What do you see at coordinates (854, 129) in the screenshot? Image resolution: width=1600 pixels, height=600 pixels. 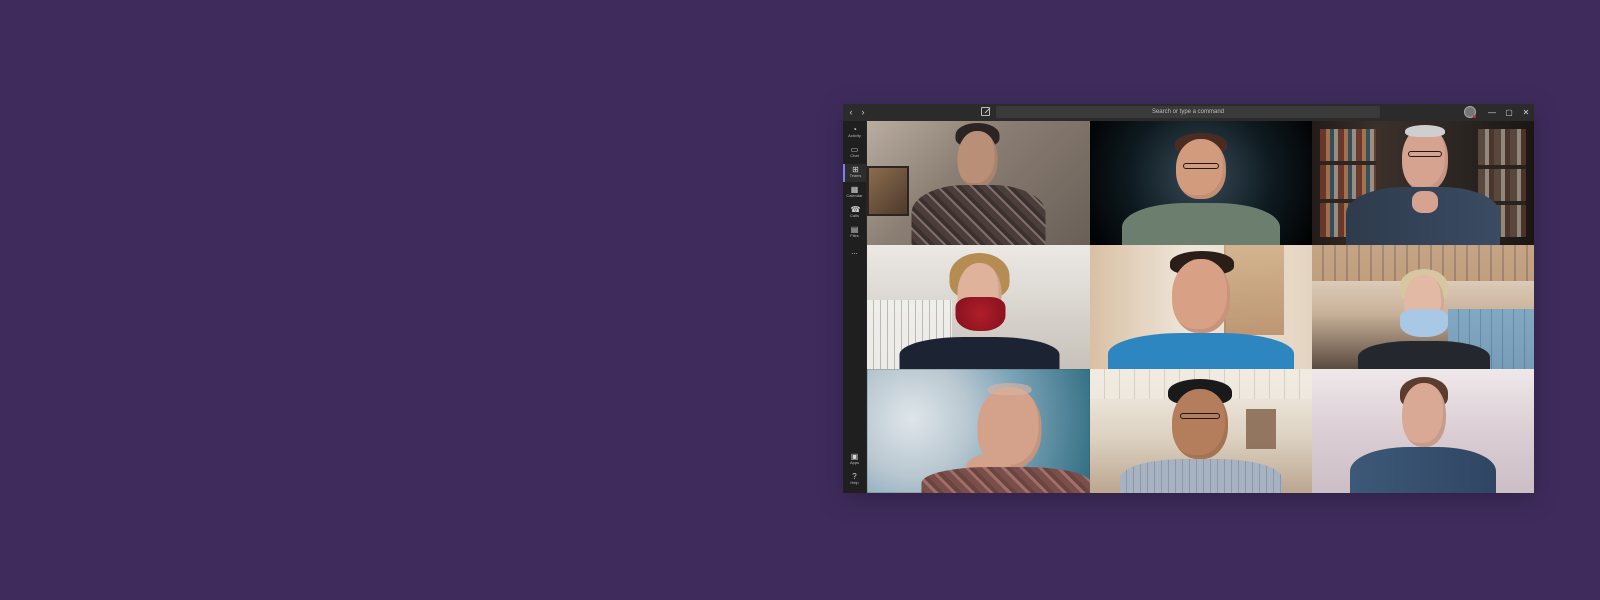 I see `bell-icon: ◔` at bounding box center [854, 129].